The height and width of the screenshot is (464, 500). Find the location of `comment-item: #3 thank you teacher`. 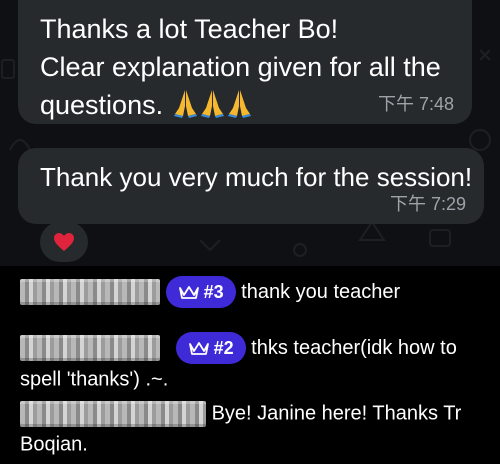

comment-item: #3 thank you teacher is located at coordinates (255, 292).